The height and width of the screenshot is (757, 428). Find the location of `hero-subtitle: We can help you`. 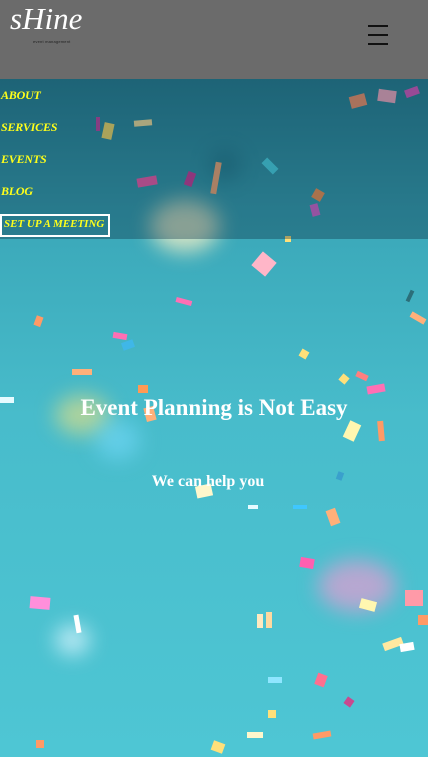

hero-subtitle: We can help you is located at coordinates (208, 481).